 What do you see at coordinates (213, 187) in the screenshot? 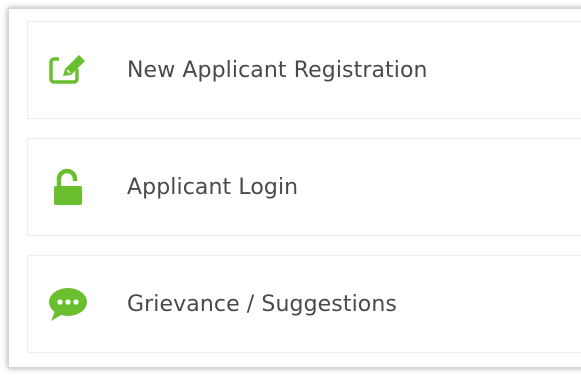
I see `applicant-login-label: Applicant Login` at bounding box center [213, 187].